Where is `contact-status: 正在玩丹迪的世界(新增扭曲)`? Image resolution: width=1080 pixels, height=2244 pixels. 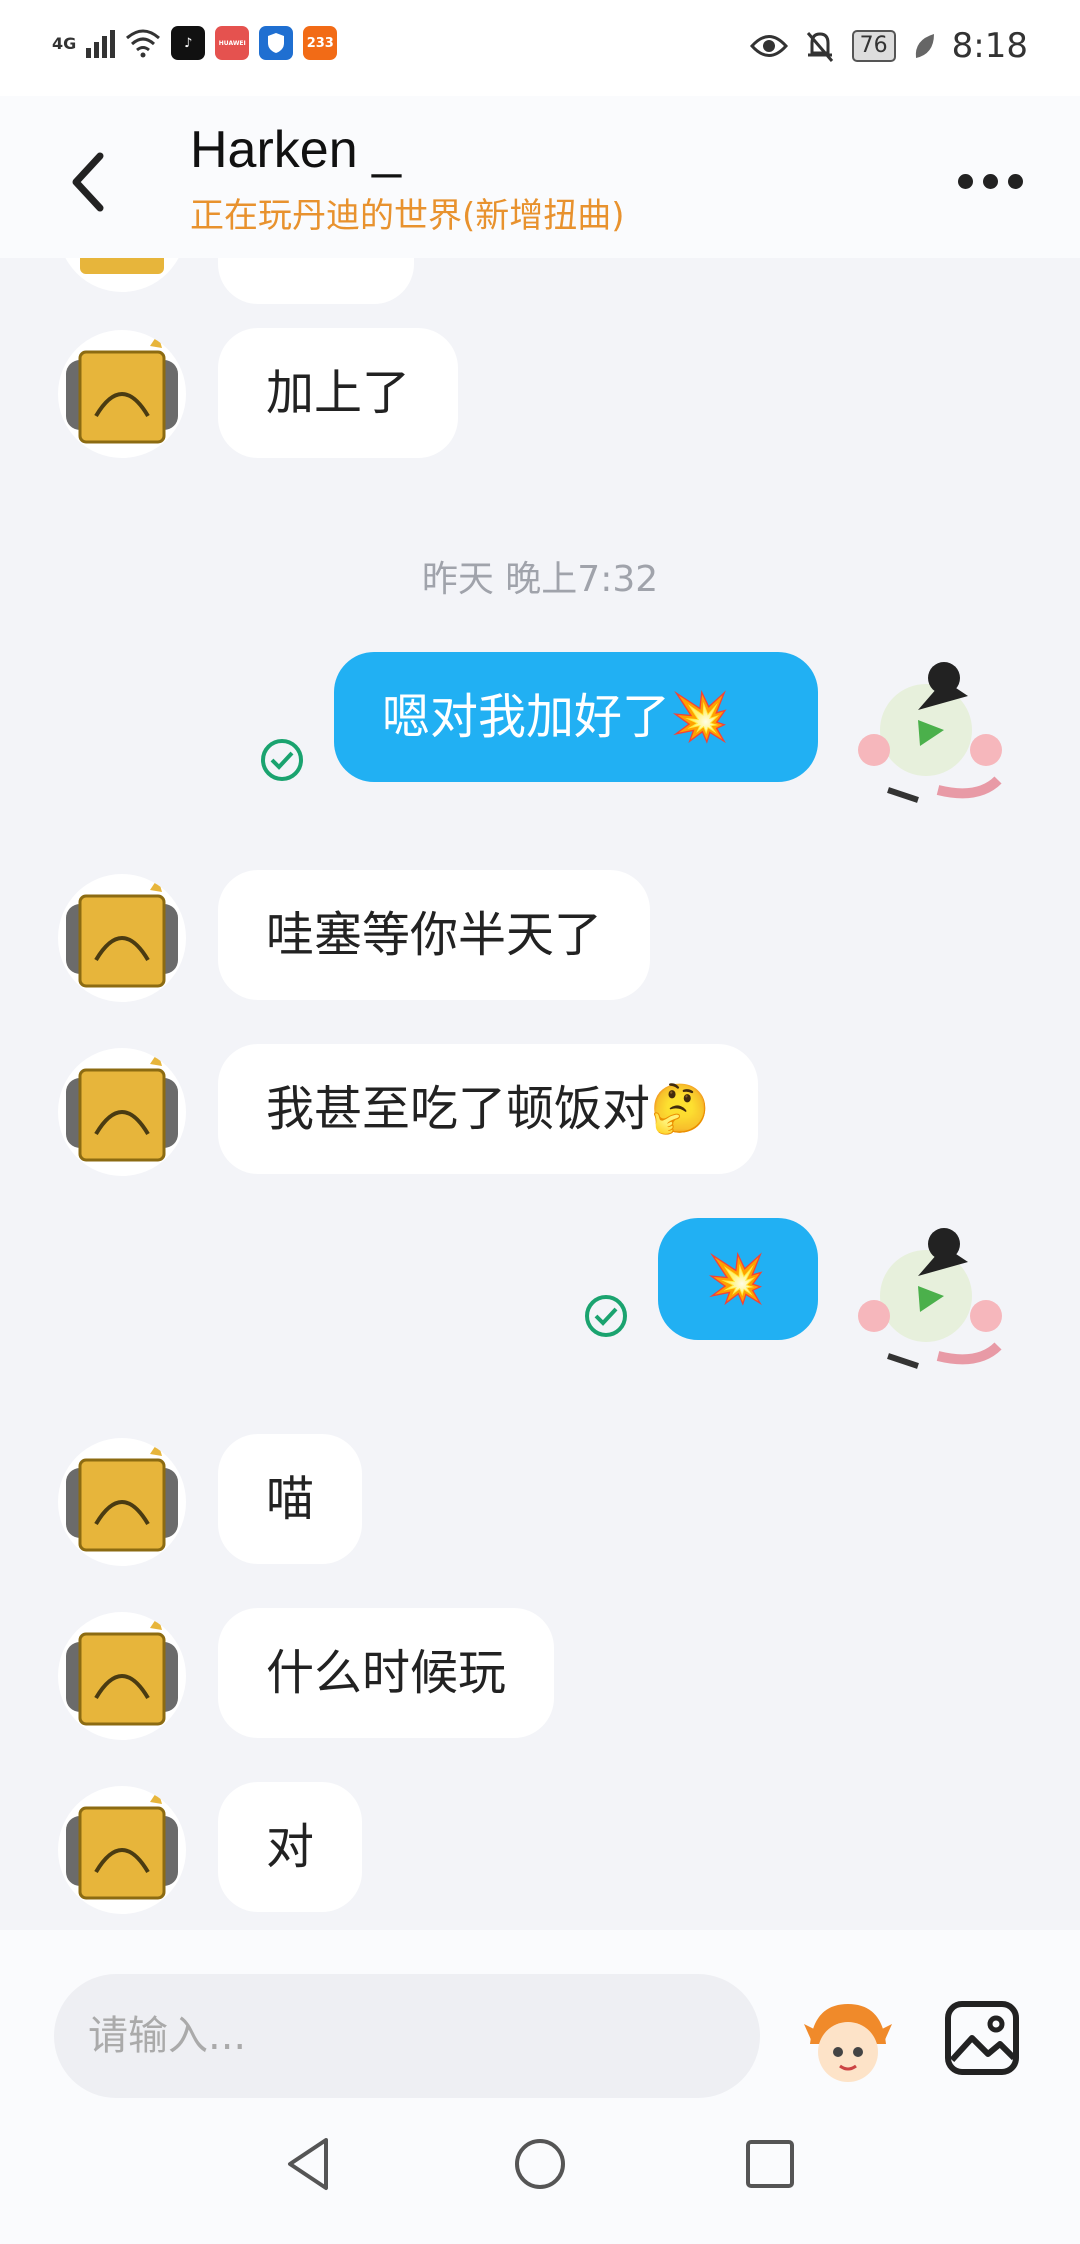 contact-status: 正在玩丹迪的世界(新增扭曲) is located at coordinates (407, 216).